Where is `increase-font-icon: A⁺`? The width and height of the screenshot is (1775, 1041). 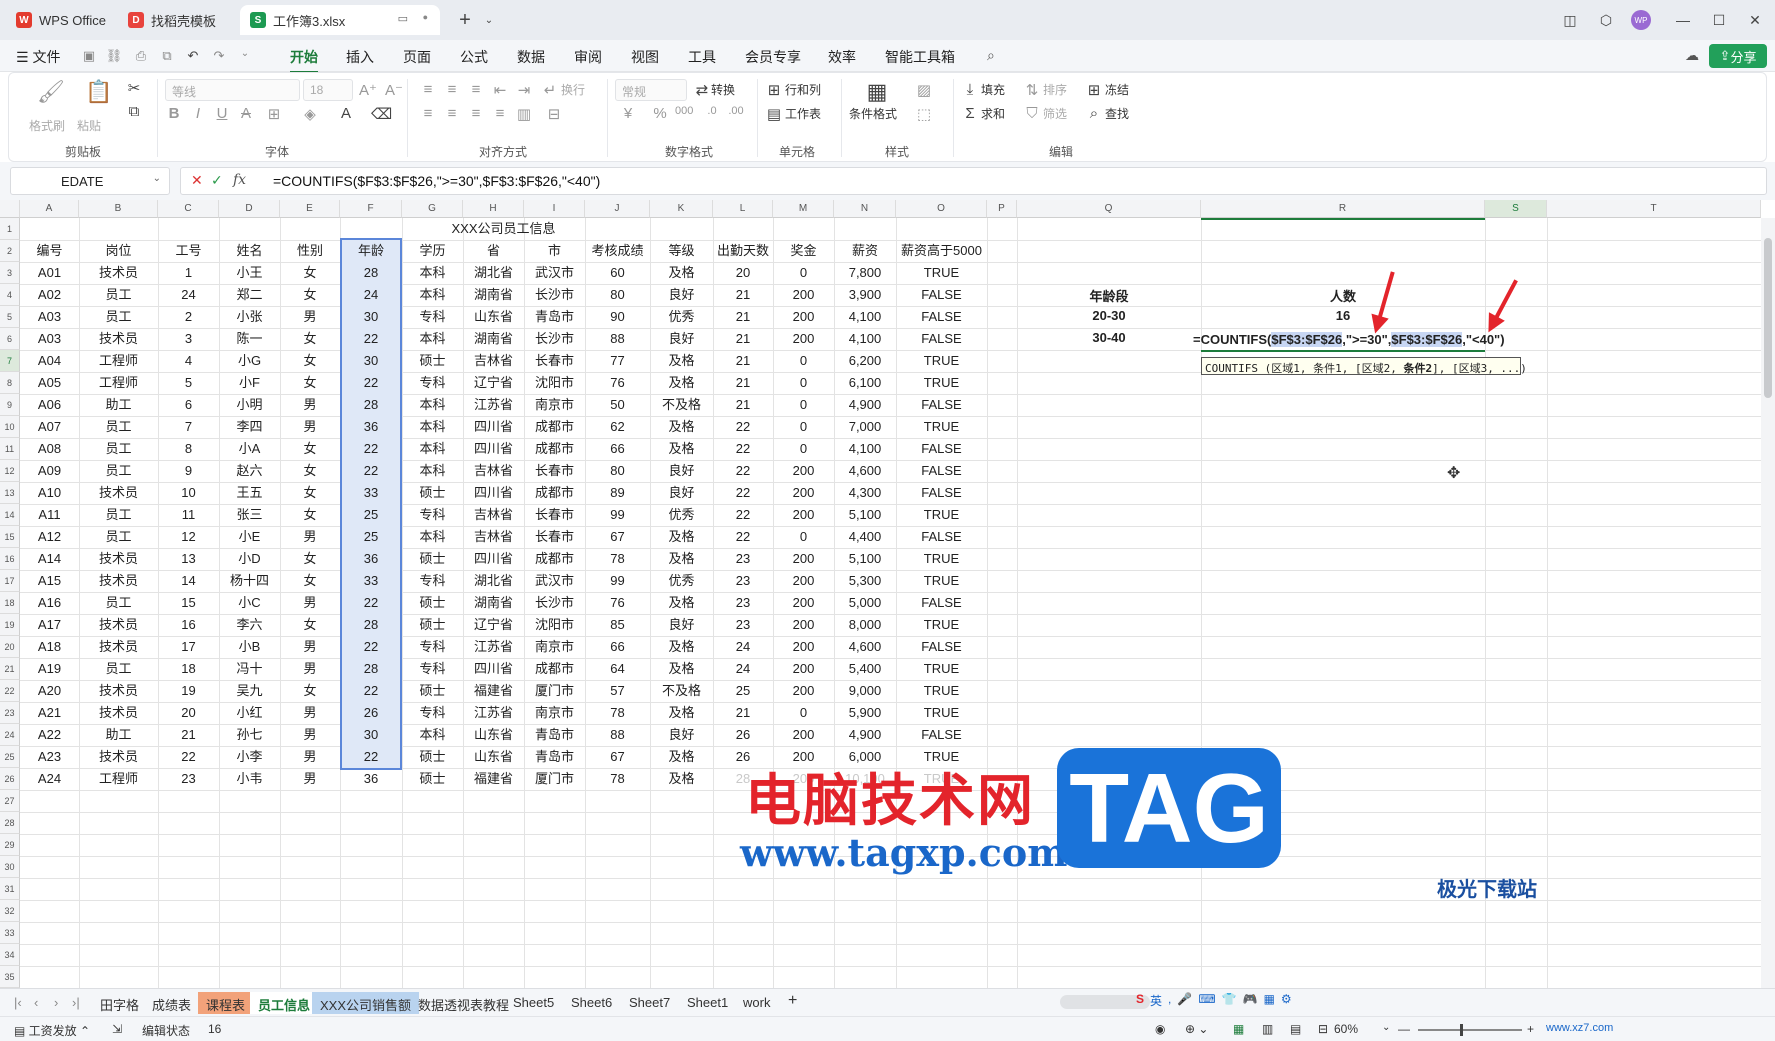 increase-font-icon: A⁺ is located at coordinates (368, 90).